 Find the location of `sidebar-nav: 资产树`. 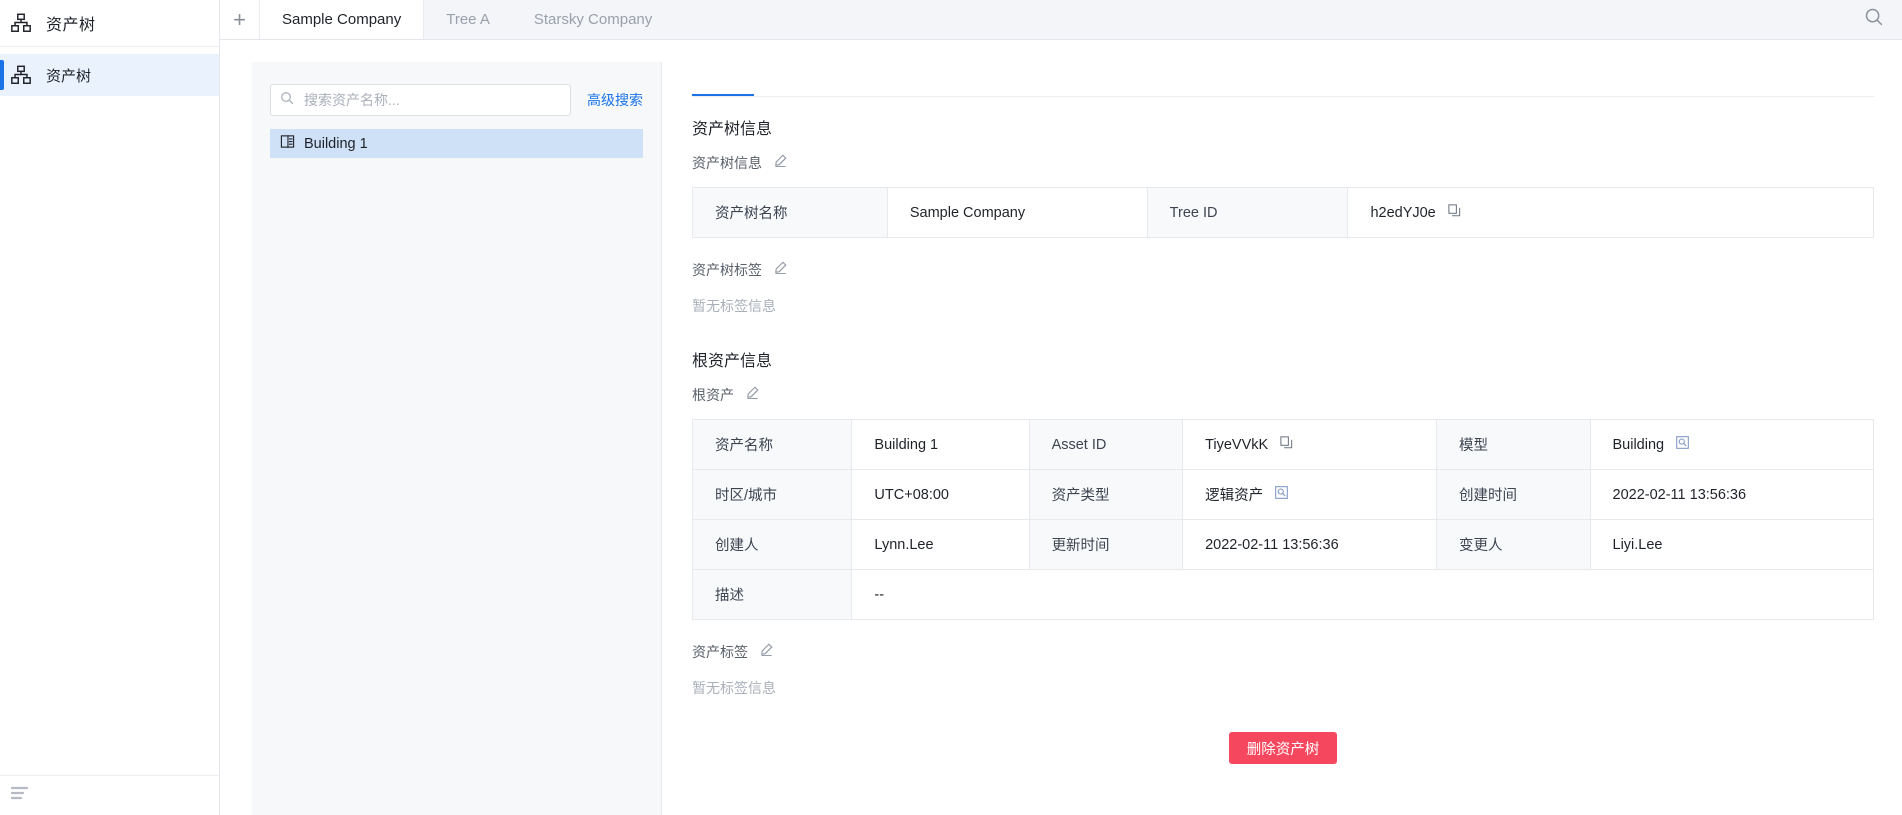

sidebar-nav: 资产树 is located at coordinates (109, 71).